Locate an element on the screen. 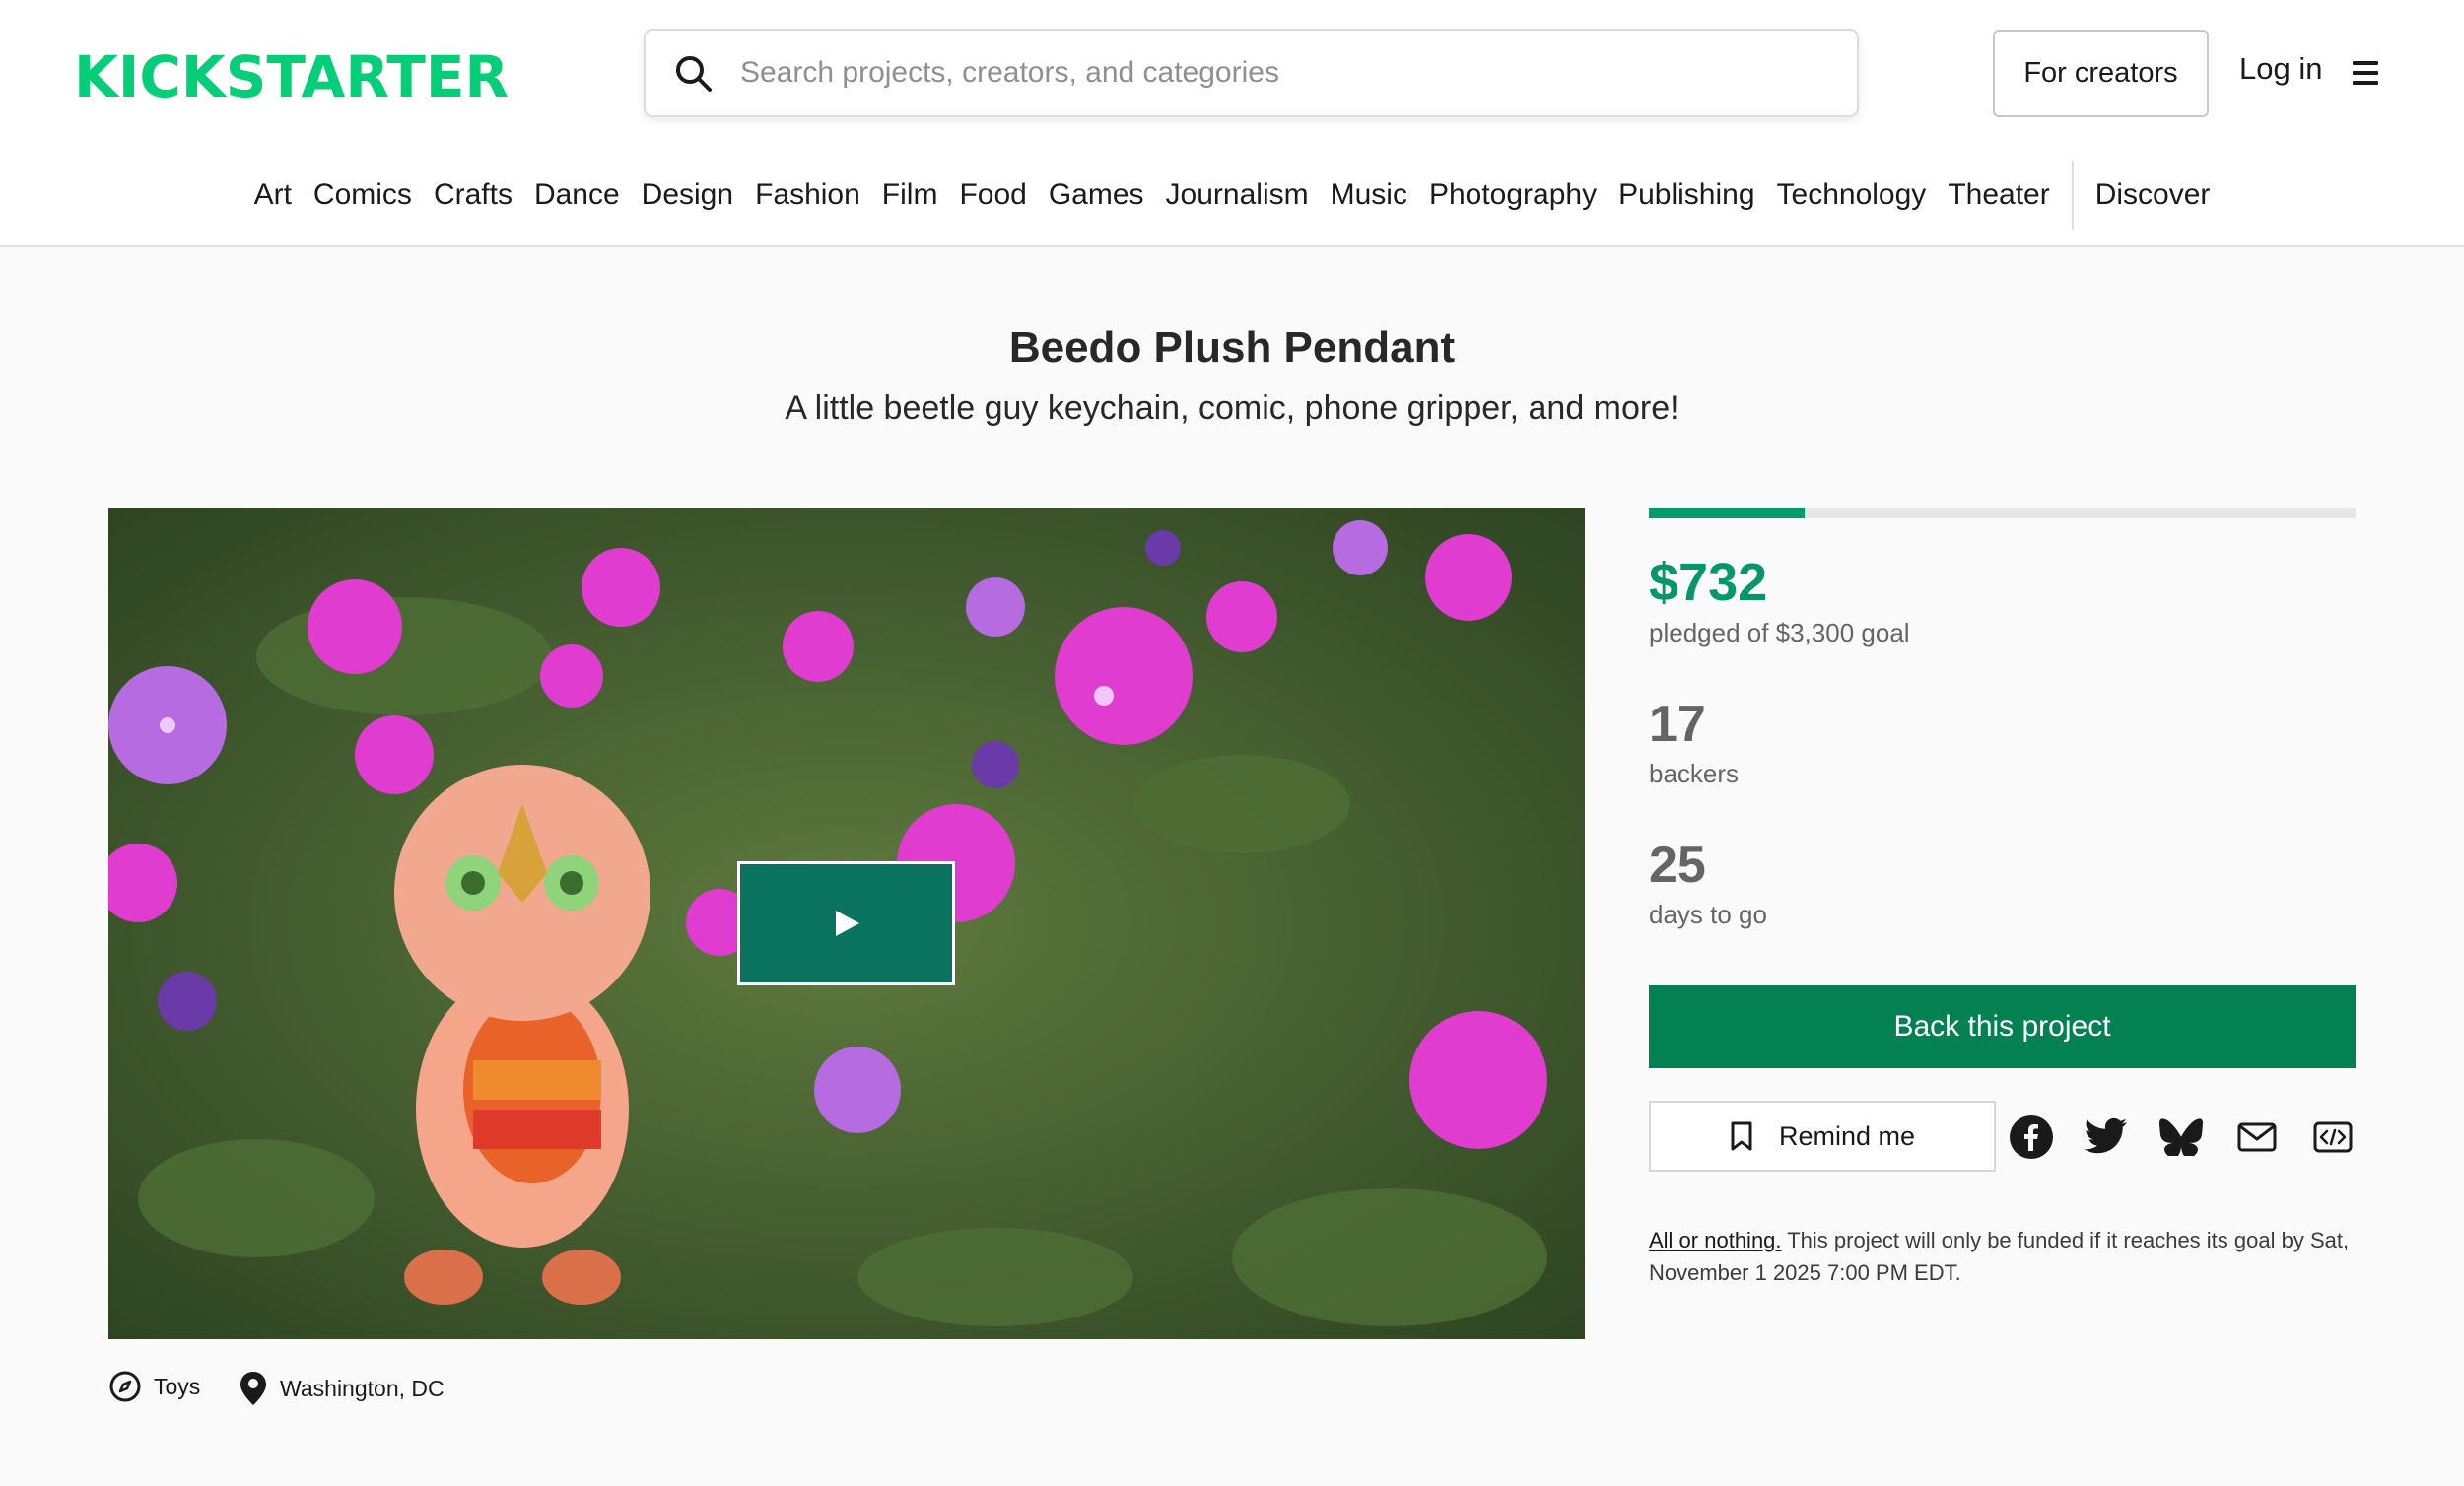  remind-me-button: Remind me is located at coordinates (1822, 1136).